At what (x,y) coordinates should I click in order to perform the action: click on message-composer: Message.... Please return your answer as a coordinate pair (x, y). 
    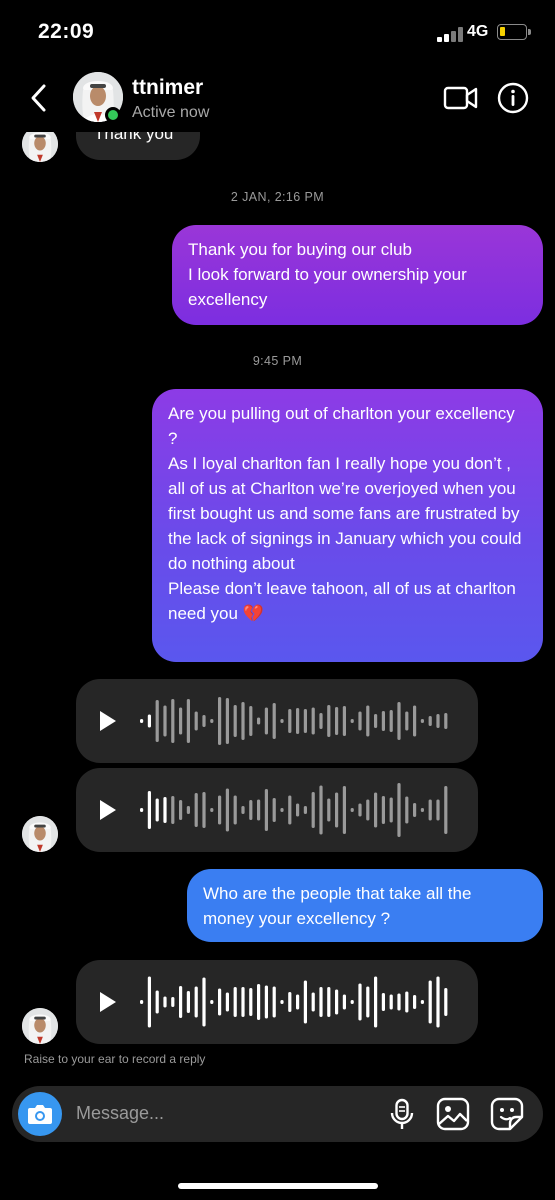
    Looking at the image, I should click on (277, 1114).